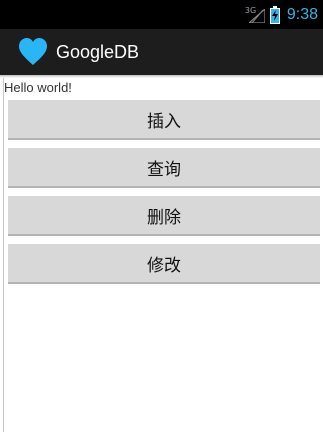 Image resolution: width=323 pixels, height=432 pixels. What do you see at coordinates (302, 14) in the screenshot?
I see `clock: 9:38` at bounding box center [302, 14].